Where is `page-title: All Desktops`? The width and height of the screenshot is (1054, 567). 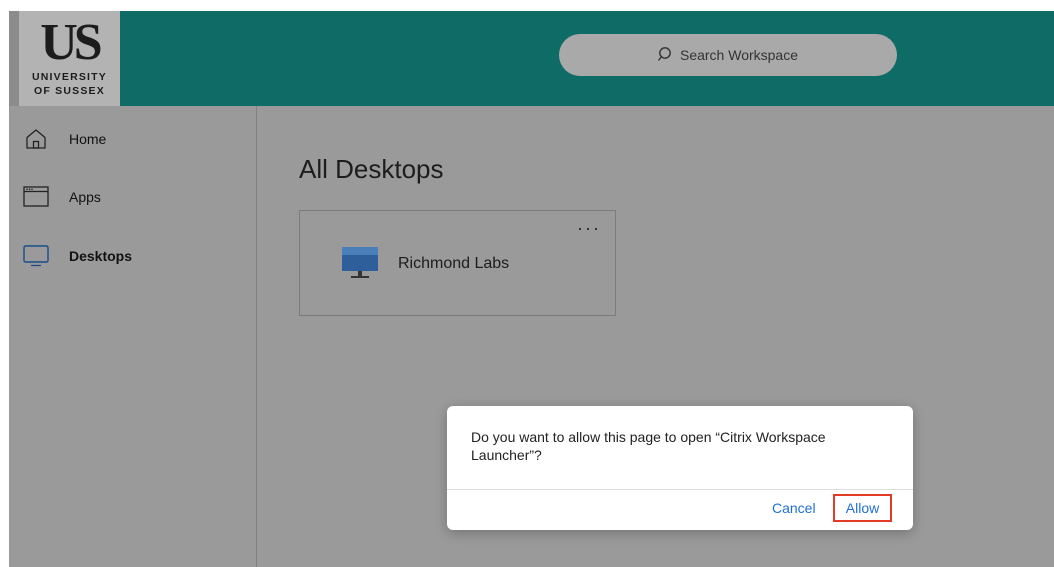
page-title: All Desktops is located at coordinates (371, 169).